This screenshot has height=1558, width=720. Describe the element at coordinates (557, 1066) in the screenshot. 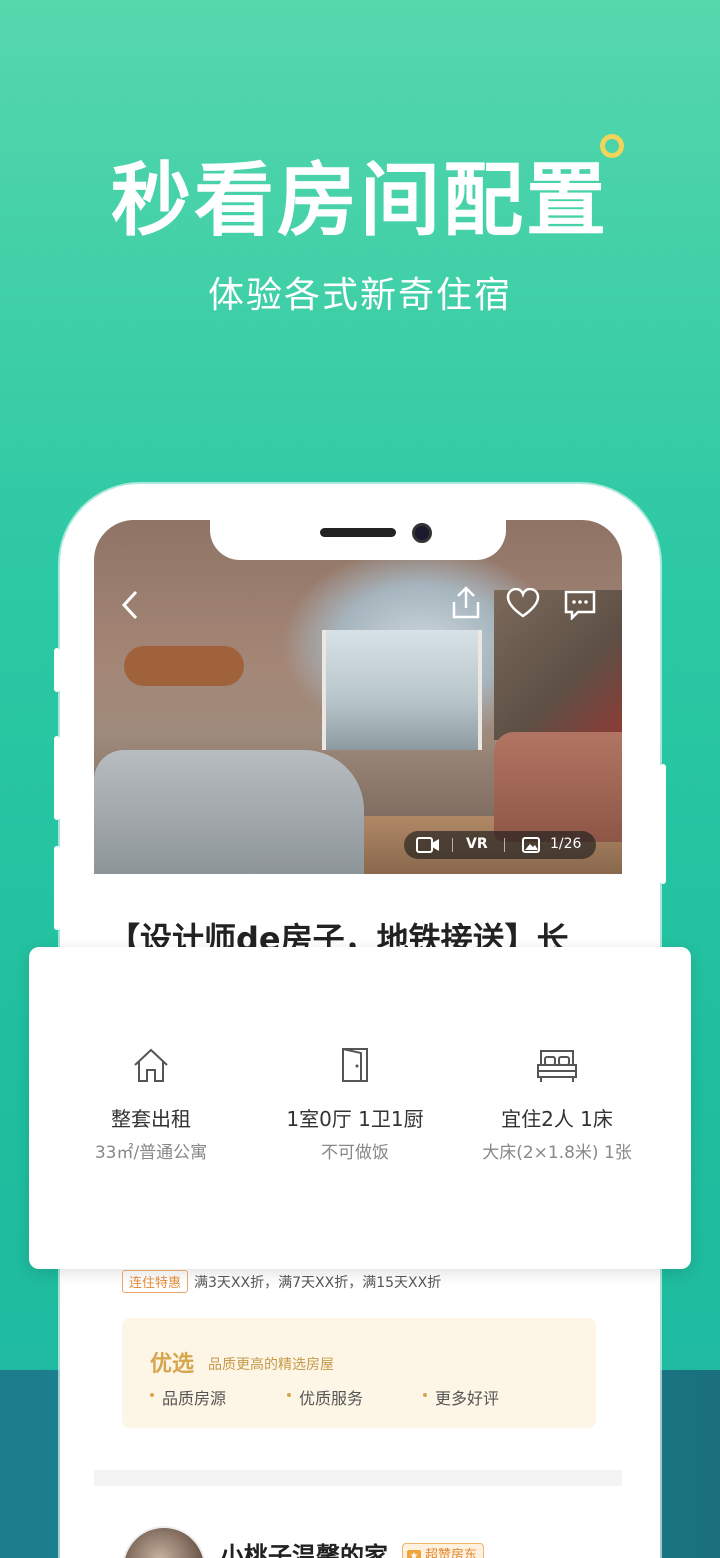

I see `bed-icon` at that location.